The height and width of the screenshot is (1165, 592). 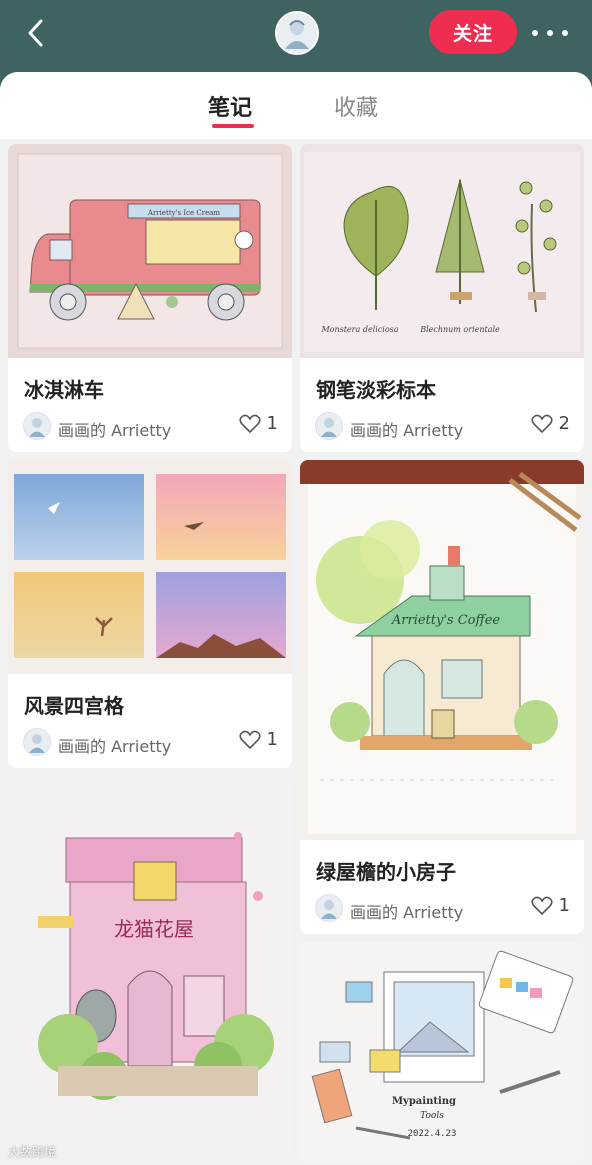 I want to click on note-card: Mypainting Tools 2022.4.23, so click(x=442, y=1052).